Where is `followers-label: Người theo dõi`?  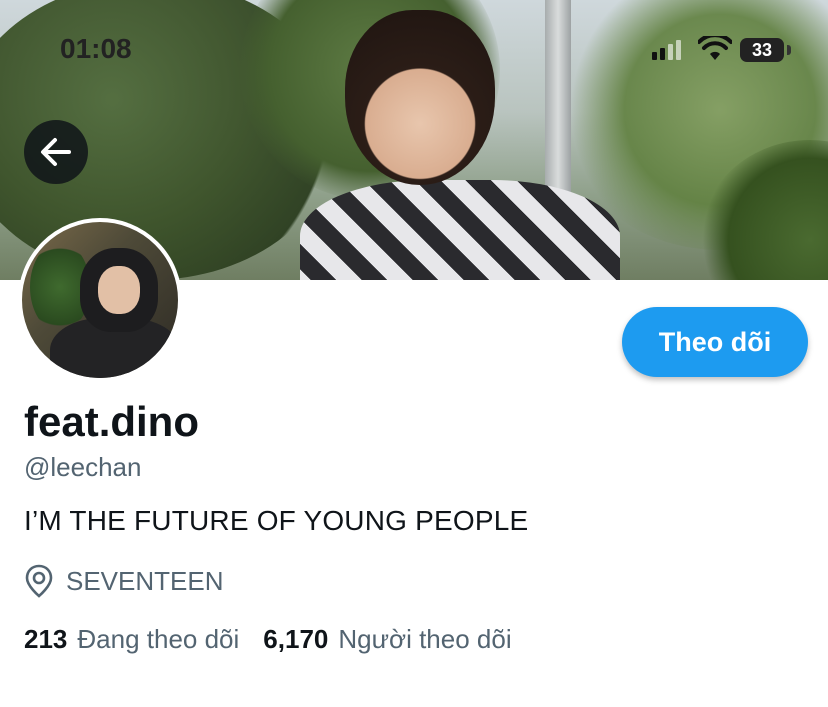
followers-label: Người theo dõi is located at coordinates (425, 639).